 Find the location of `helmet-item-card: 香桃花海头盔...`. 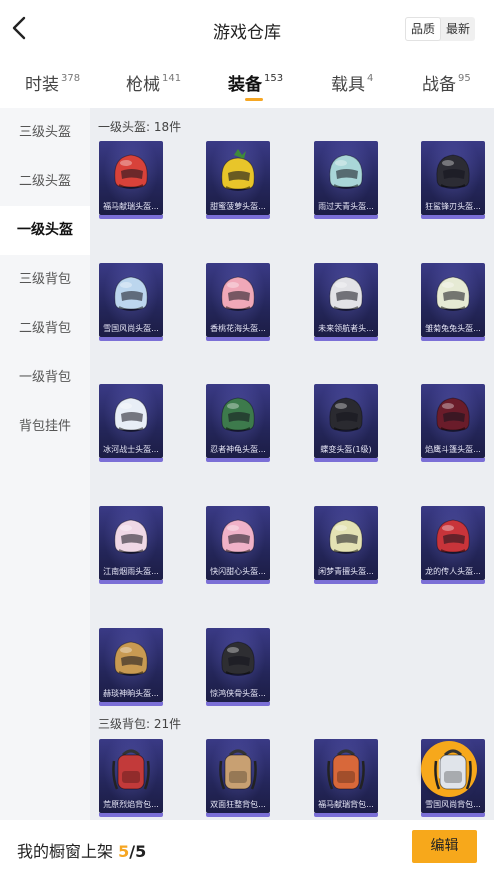

helmet-item-card: 香桃花海头盔... is located at coordinates (238, 302).